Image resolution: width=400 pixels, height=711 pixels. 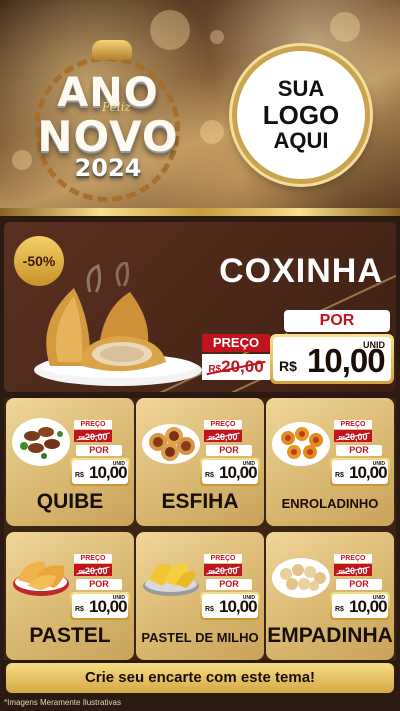 I want to click on quibe-image, so click(x=41, y=442).